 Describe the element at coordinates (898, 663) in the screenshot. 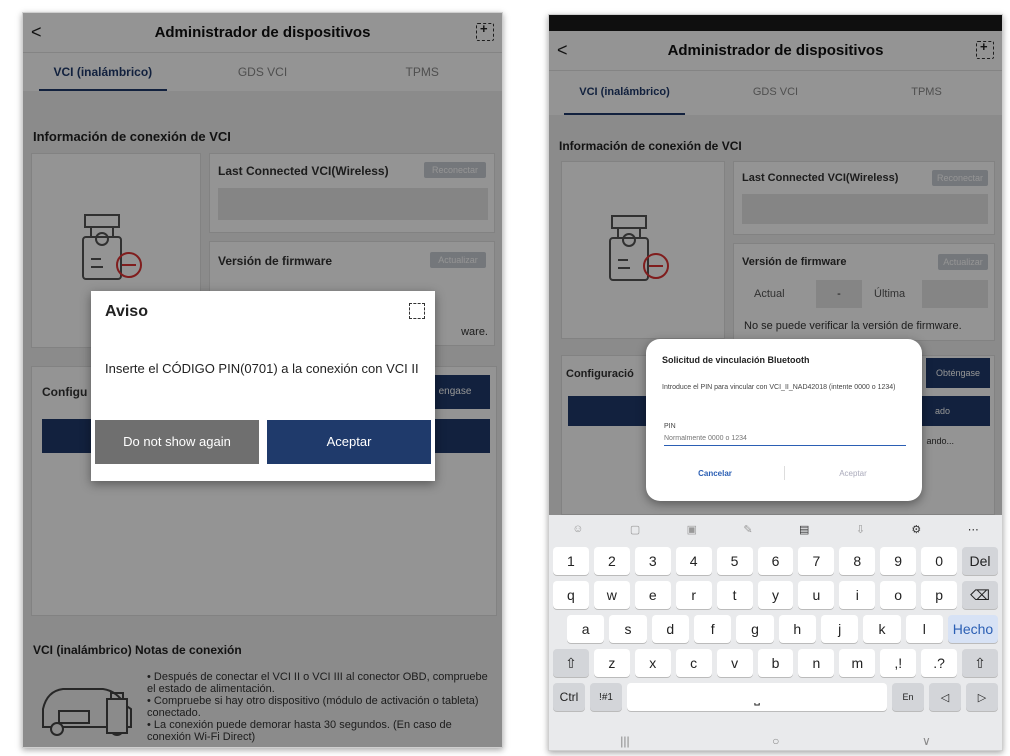

I see `key-row_z-8: ,!` at that location.